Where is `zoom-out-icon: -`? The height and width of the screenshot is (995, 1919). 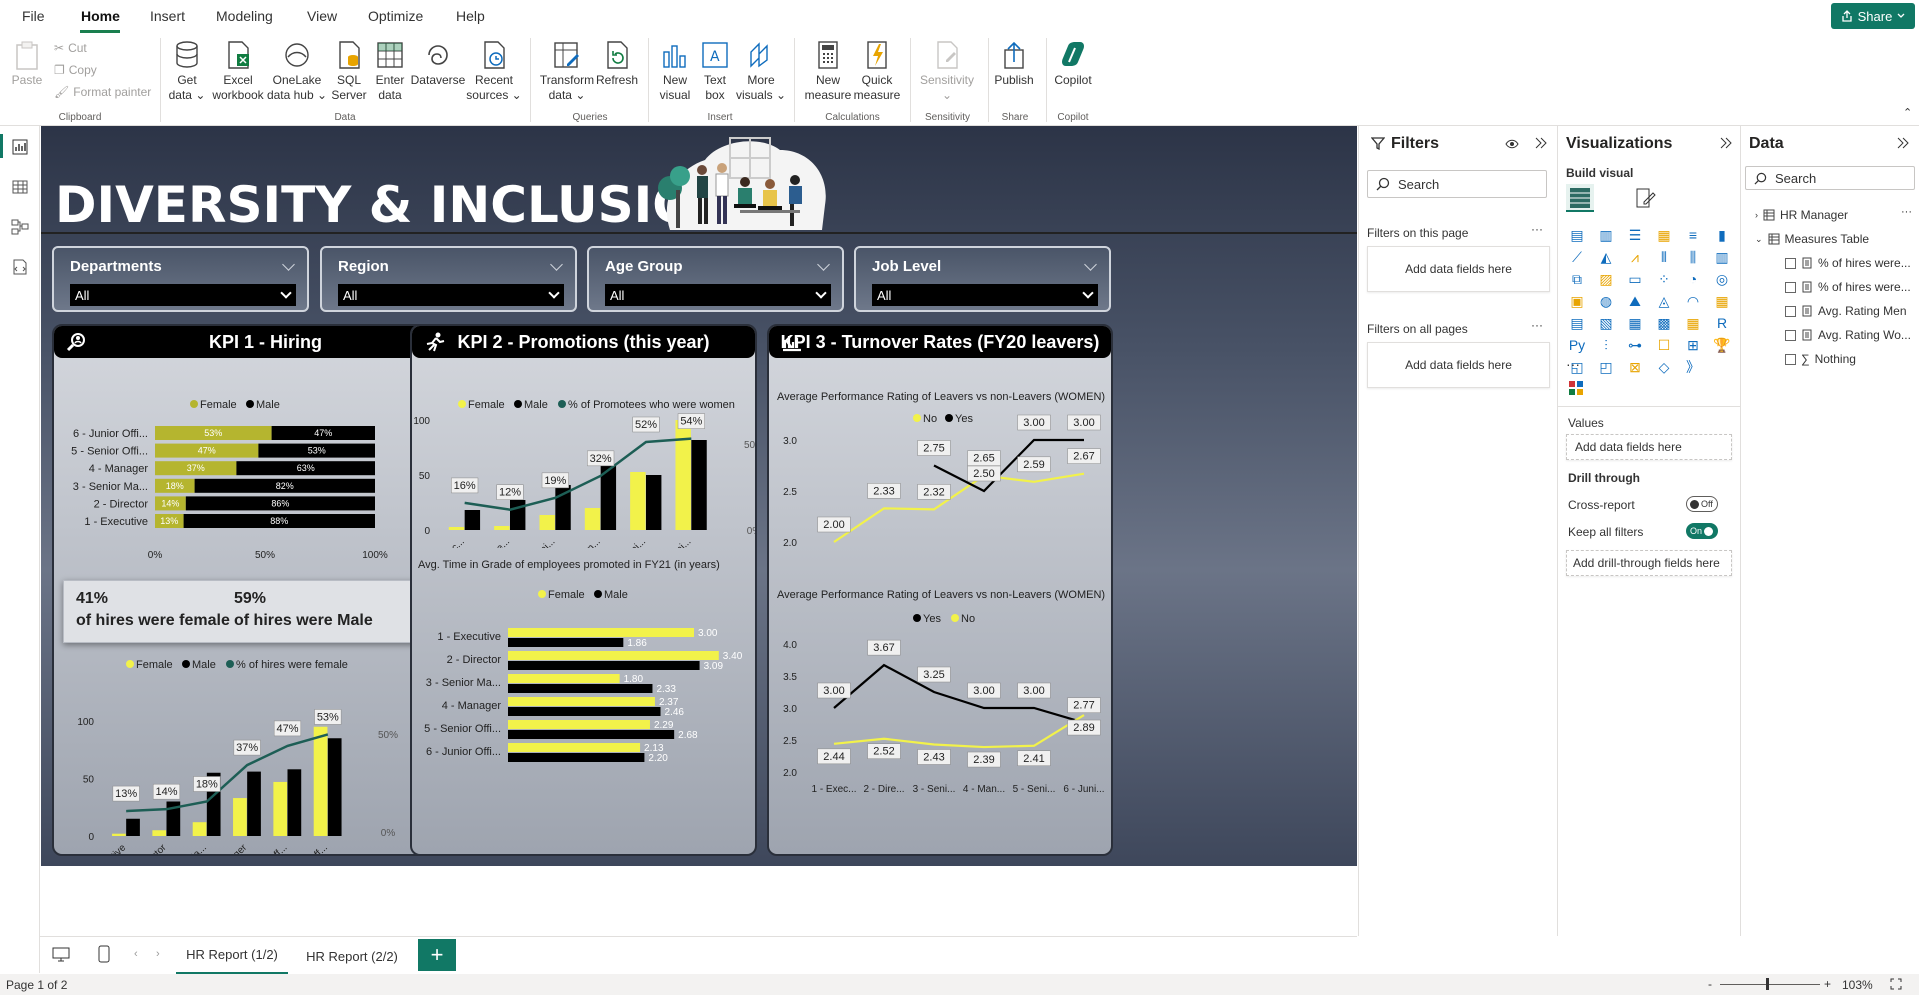
zoom-out-icon: - is located at coordinates (1710, 984).